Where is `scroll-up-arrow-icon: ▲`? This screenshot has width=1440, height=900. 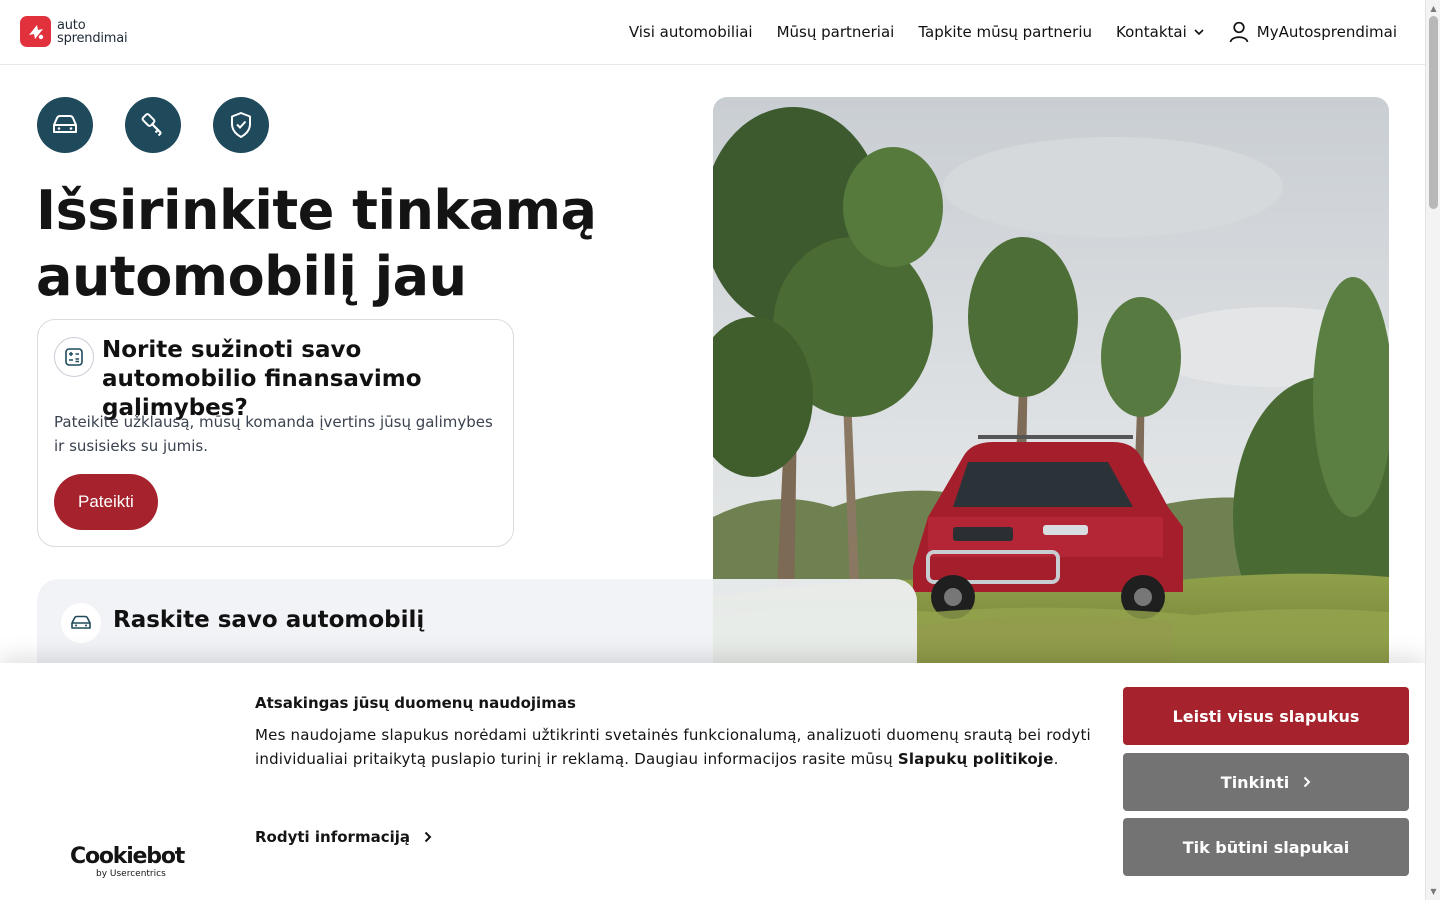 scroll-up-arrow-icon: ▲ is located at coordinates (1433, 8).